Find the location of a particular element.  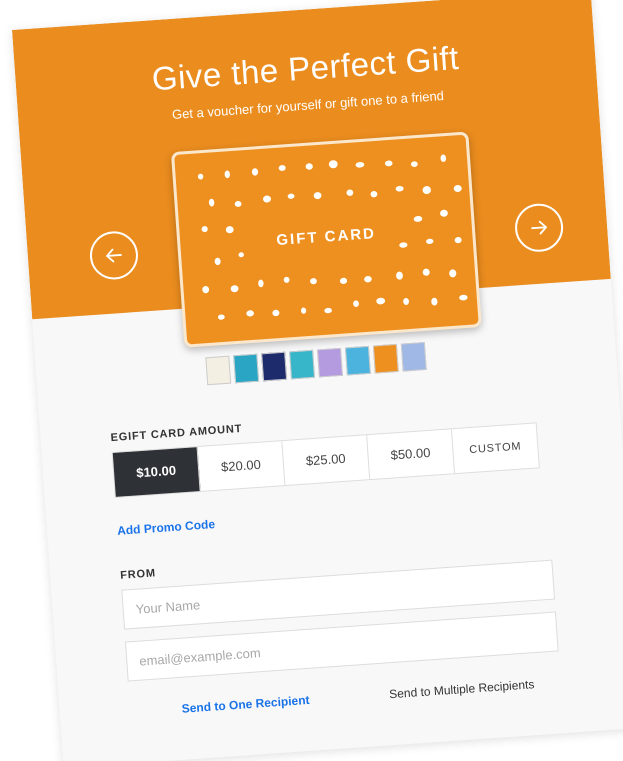

send-one-recipient-tab: Send to One Recipient is located at coordinates (245, 704).